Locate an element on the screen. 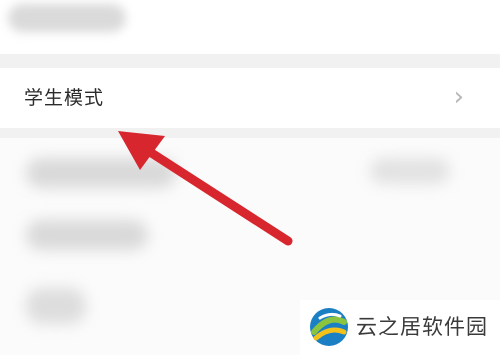 This screenshot has height=355, width=500. watermark: 云之居软件园 is located at coordinates (400, 327).